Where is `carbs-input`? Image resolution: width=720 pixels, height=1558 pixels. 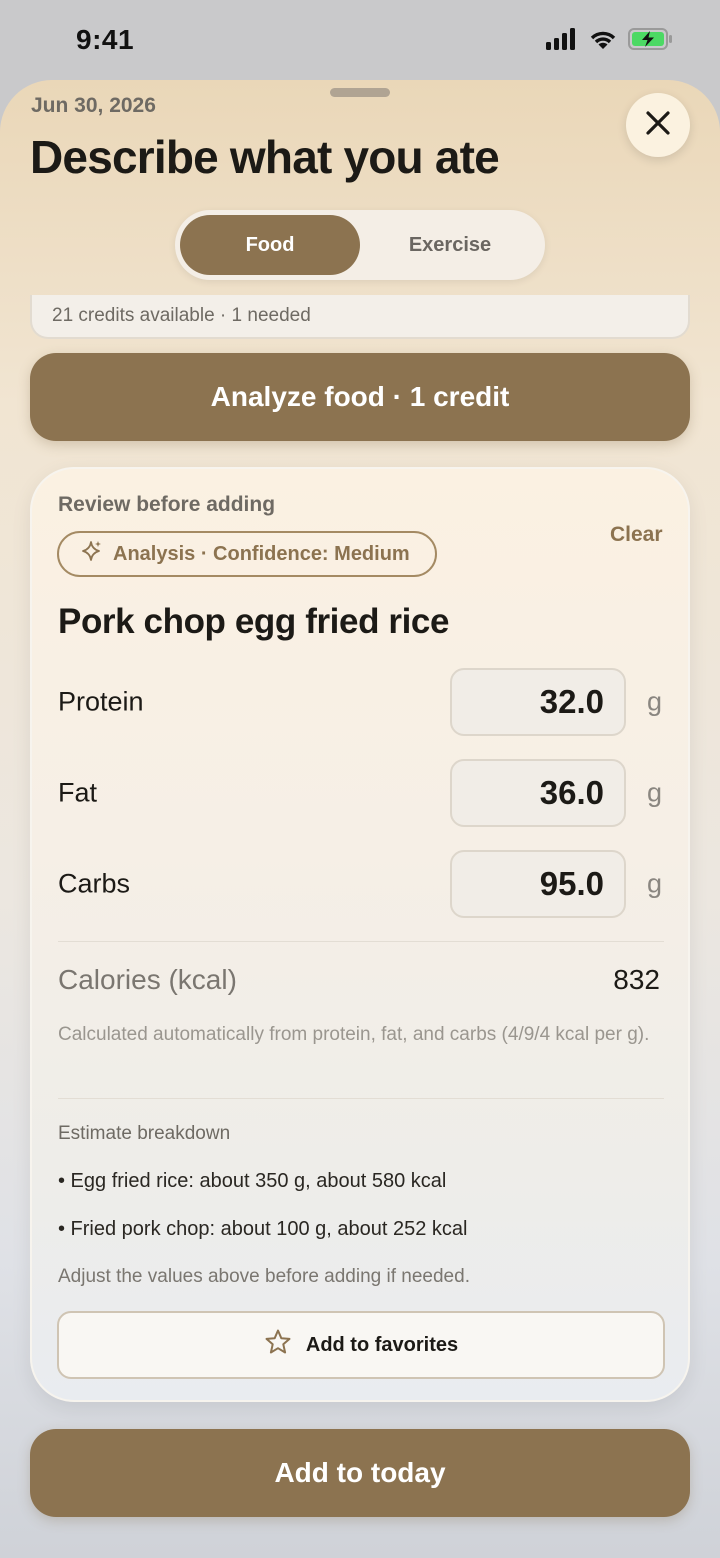
carbs-input is located at coordinates (538, 884).